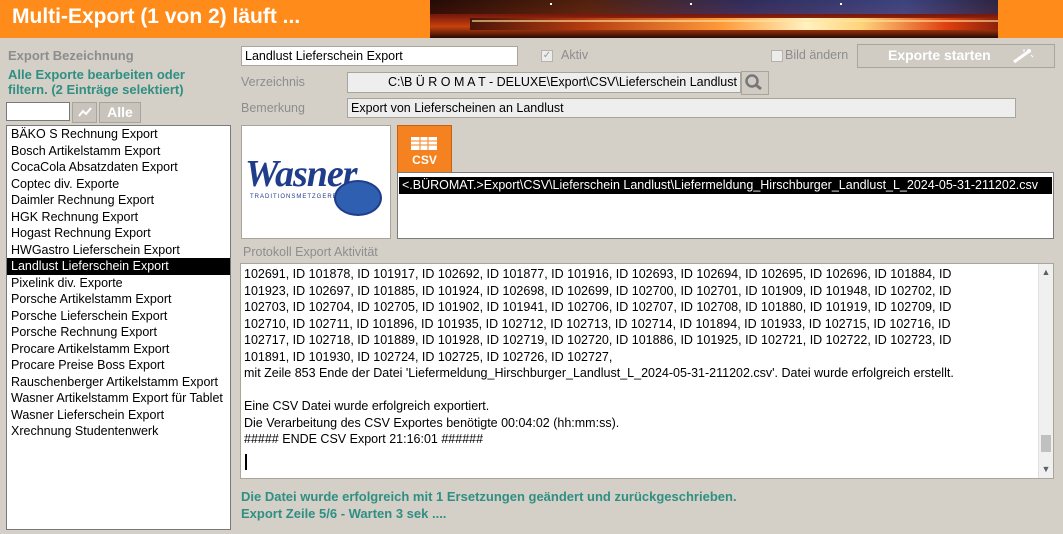 This screenshot has width=1063, height=534. Describe the element at coordinates (118, 266) in the screenshot. I see `export-list-item: Landlust Lieferschein Export` at that location.